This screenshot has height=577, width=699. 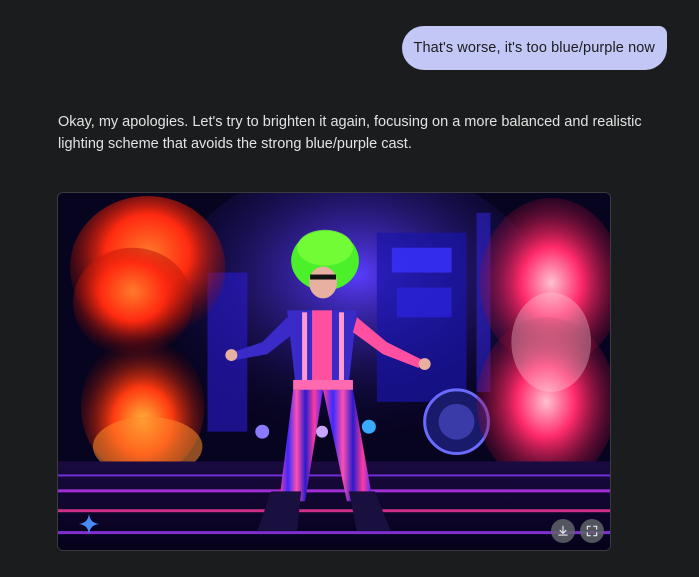 I want to click on fullscreen-icon, so click(x=592, y=531).